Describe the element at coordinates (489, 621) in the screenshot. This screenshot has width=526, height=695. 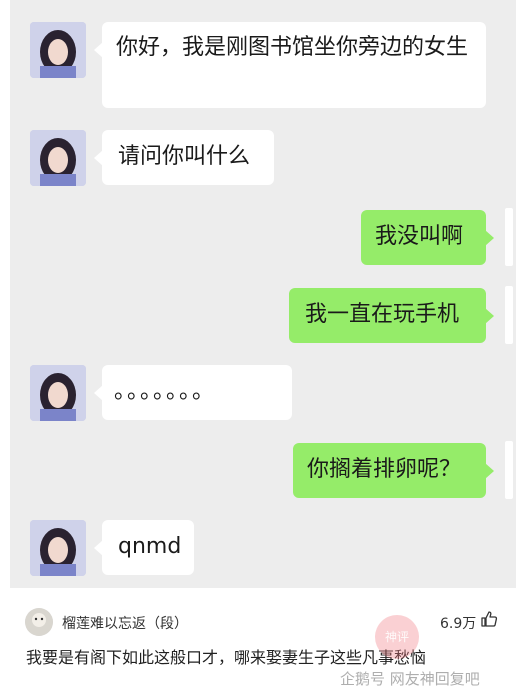
I see `thumbs-up-icon` at that location.